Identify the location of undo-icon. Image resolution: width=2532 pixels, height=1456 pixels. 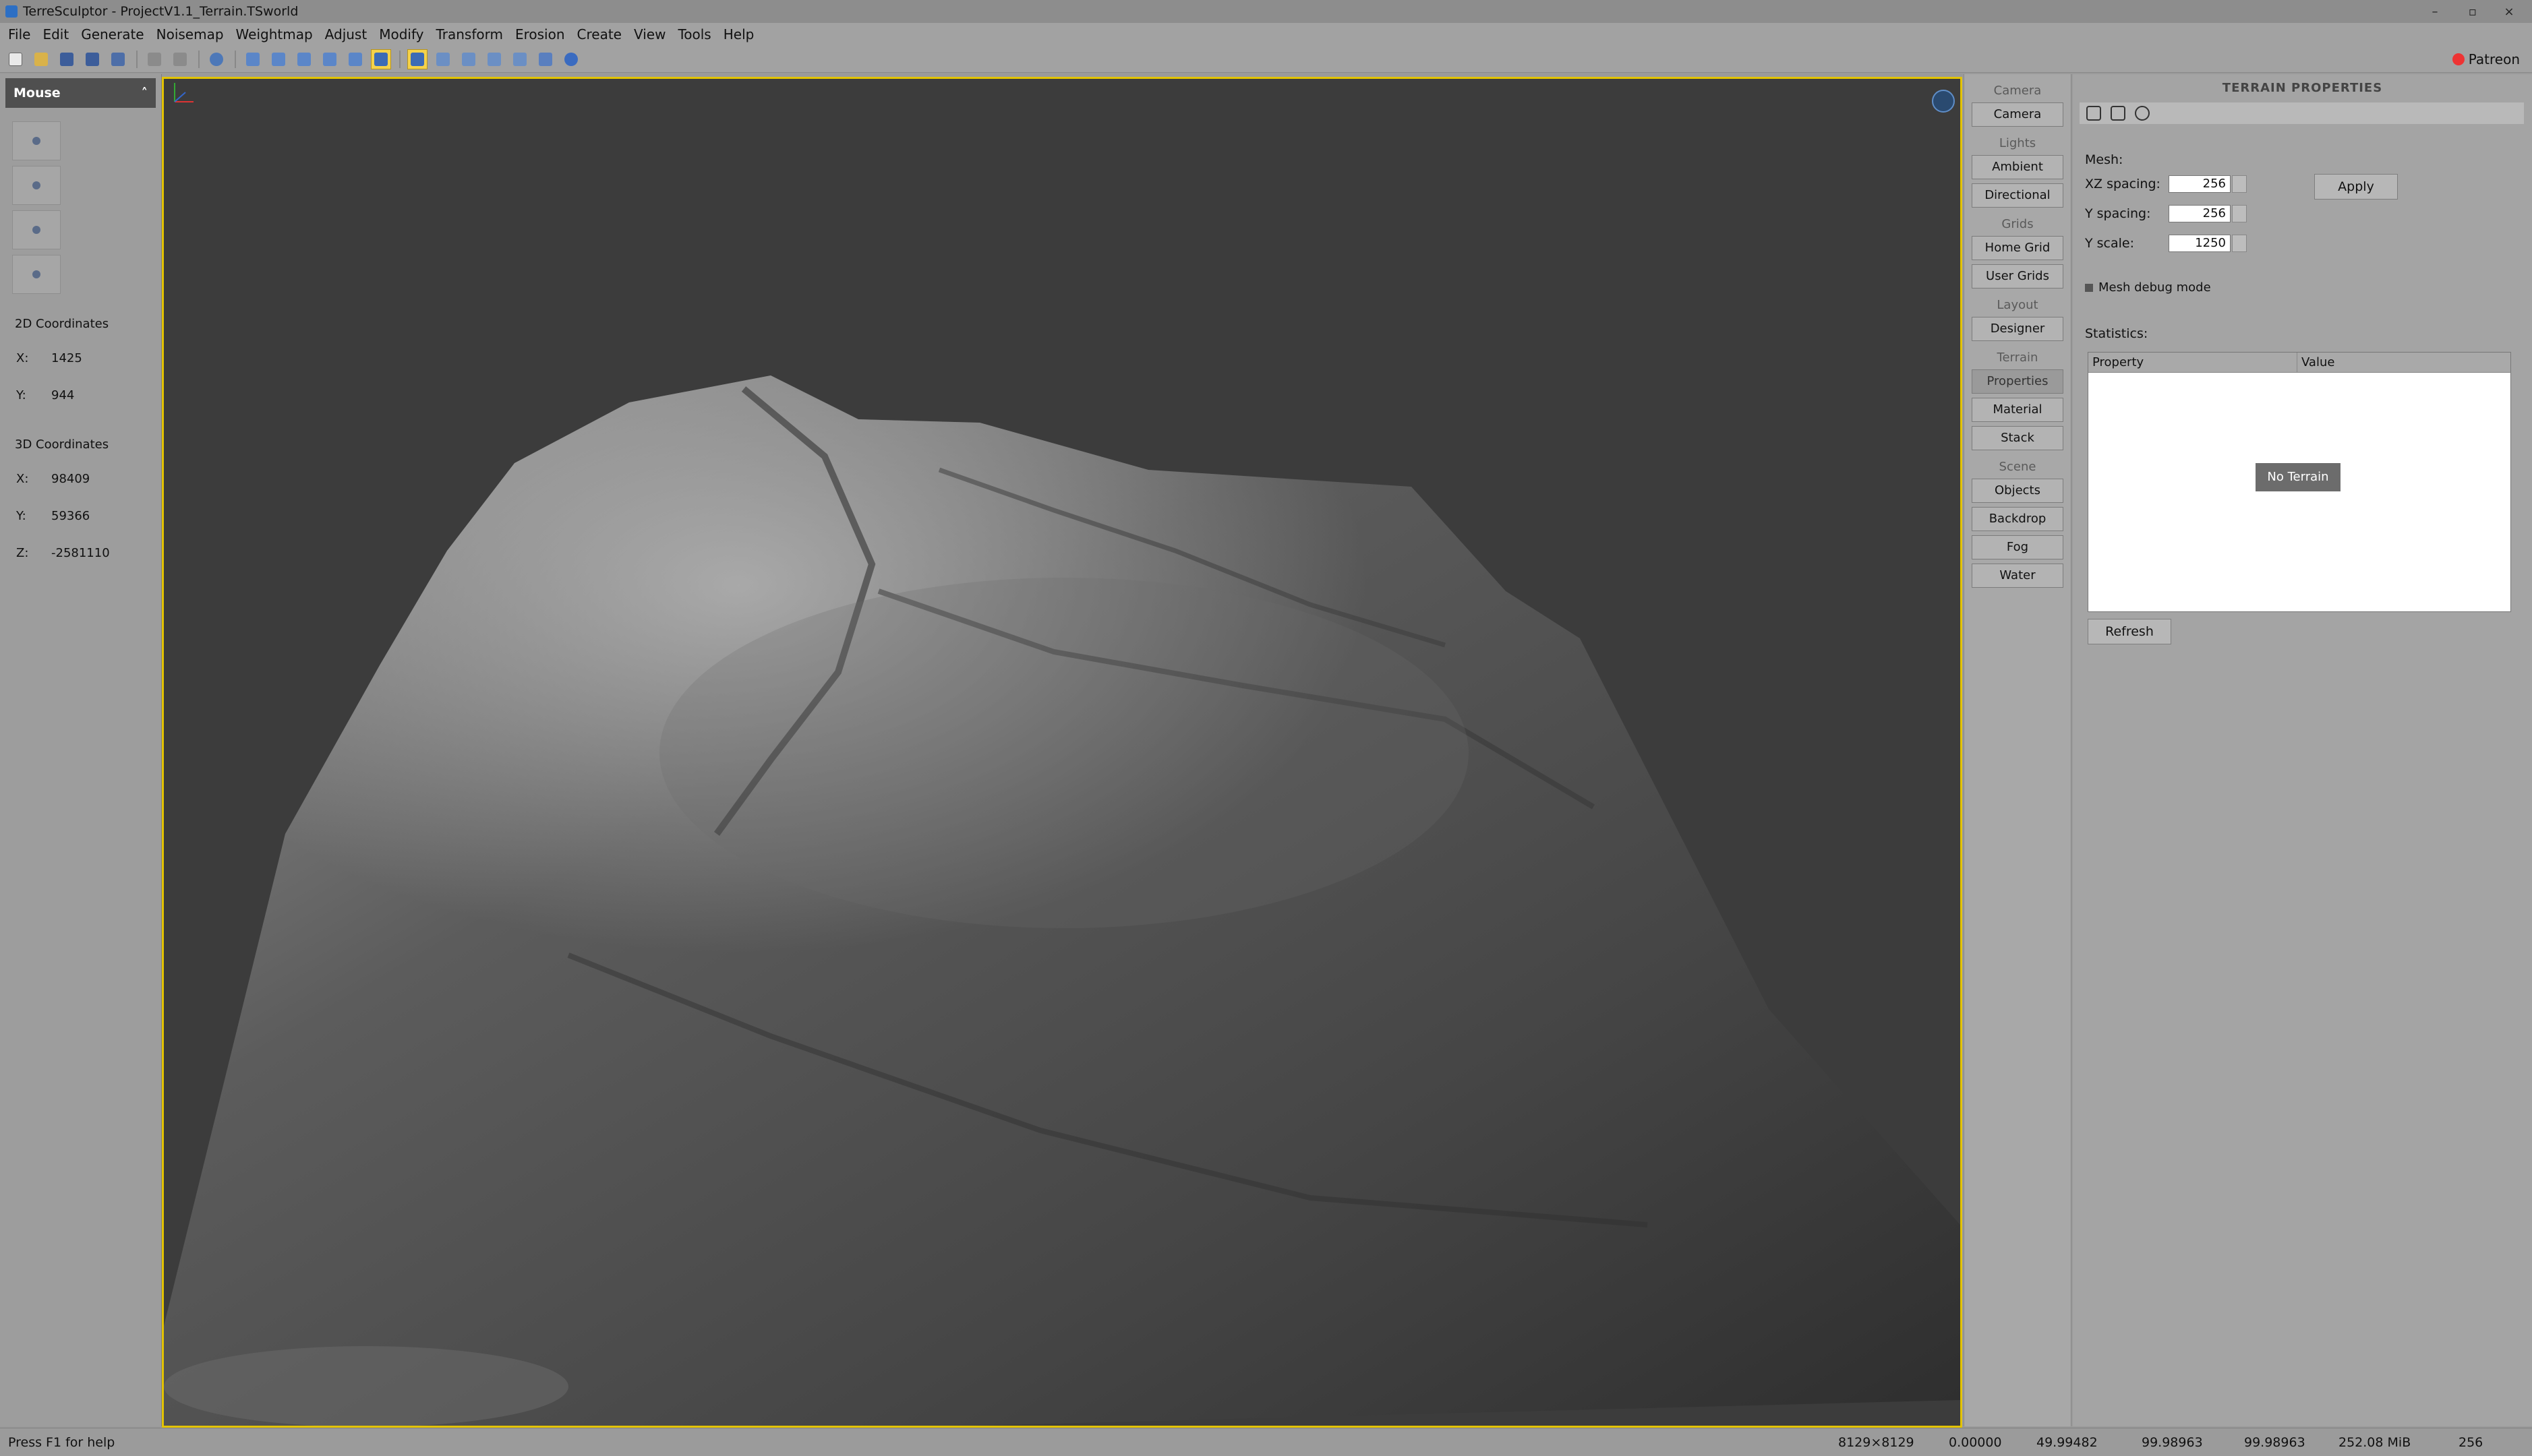
(155, 59).